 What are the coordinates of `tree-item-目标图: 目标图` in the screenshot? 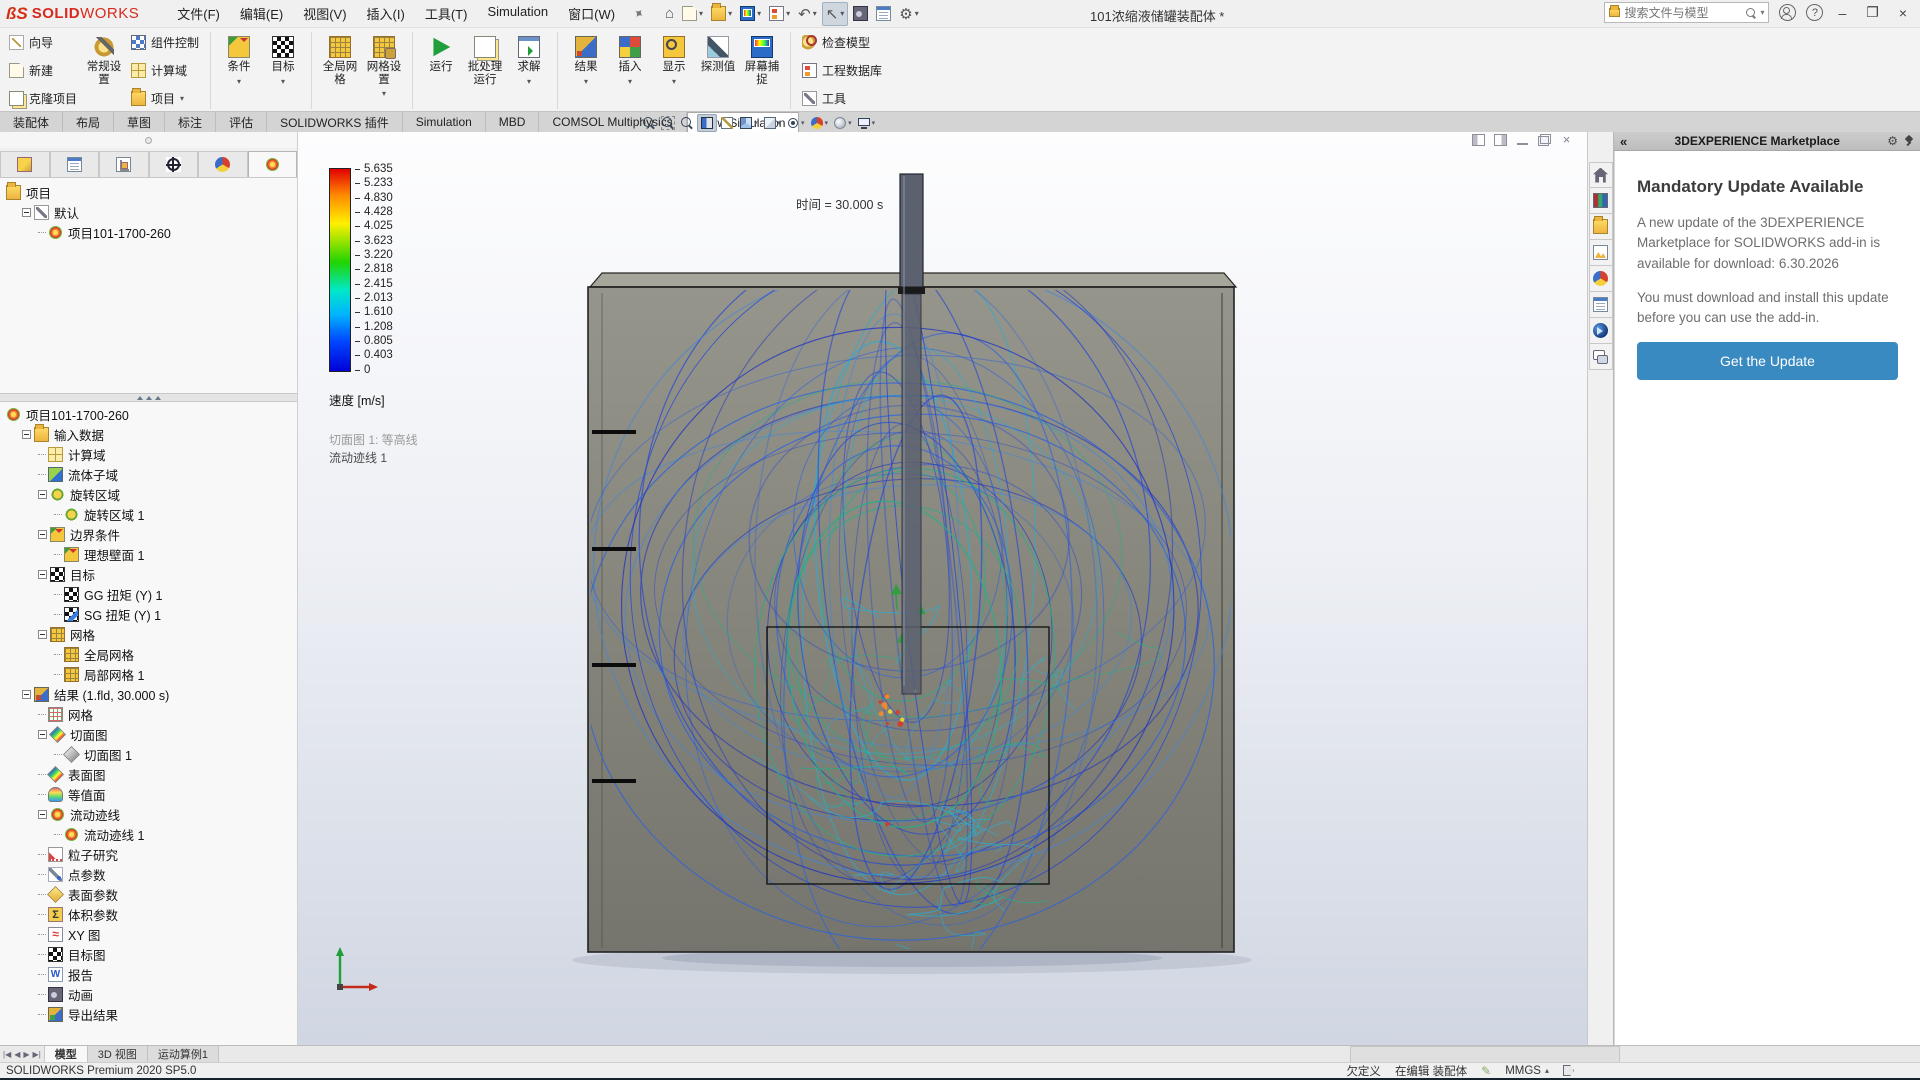 It's located at (148, 954).